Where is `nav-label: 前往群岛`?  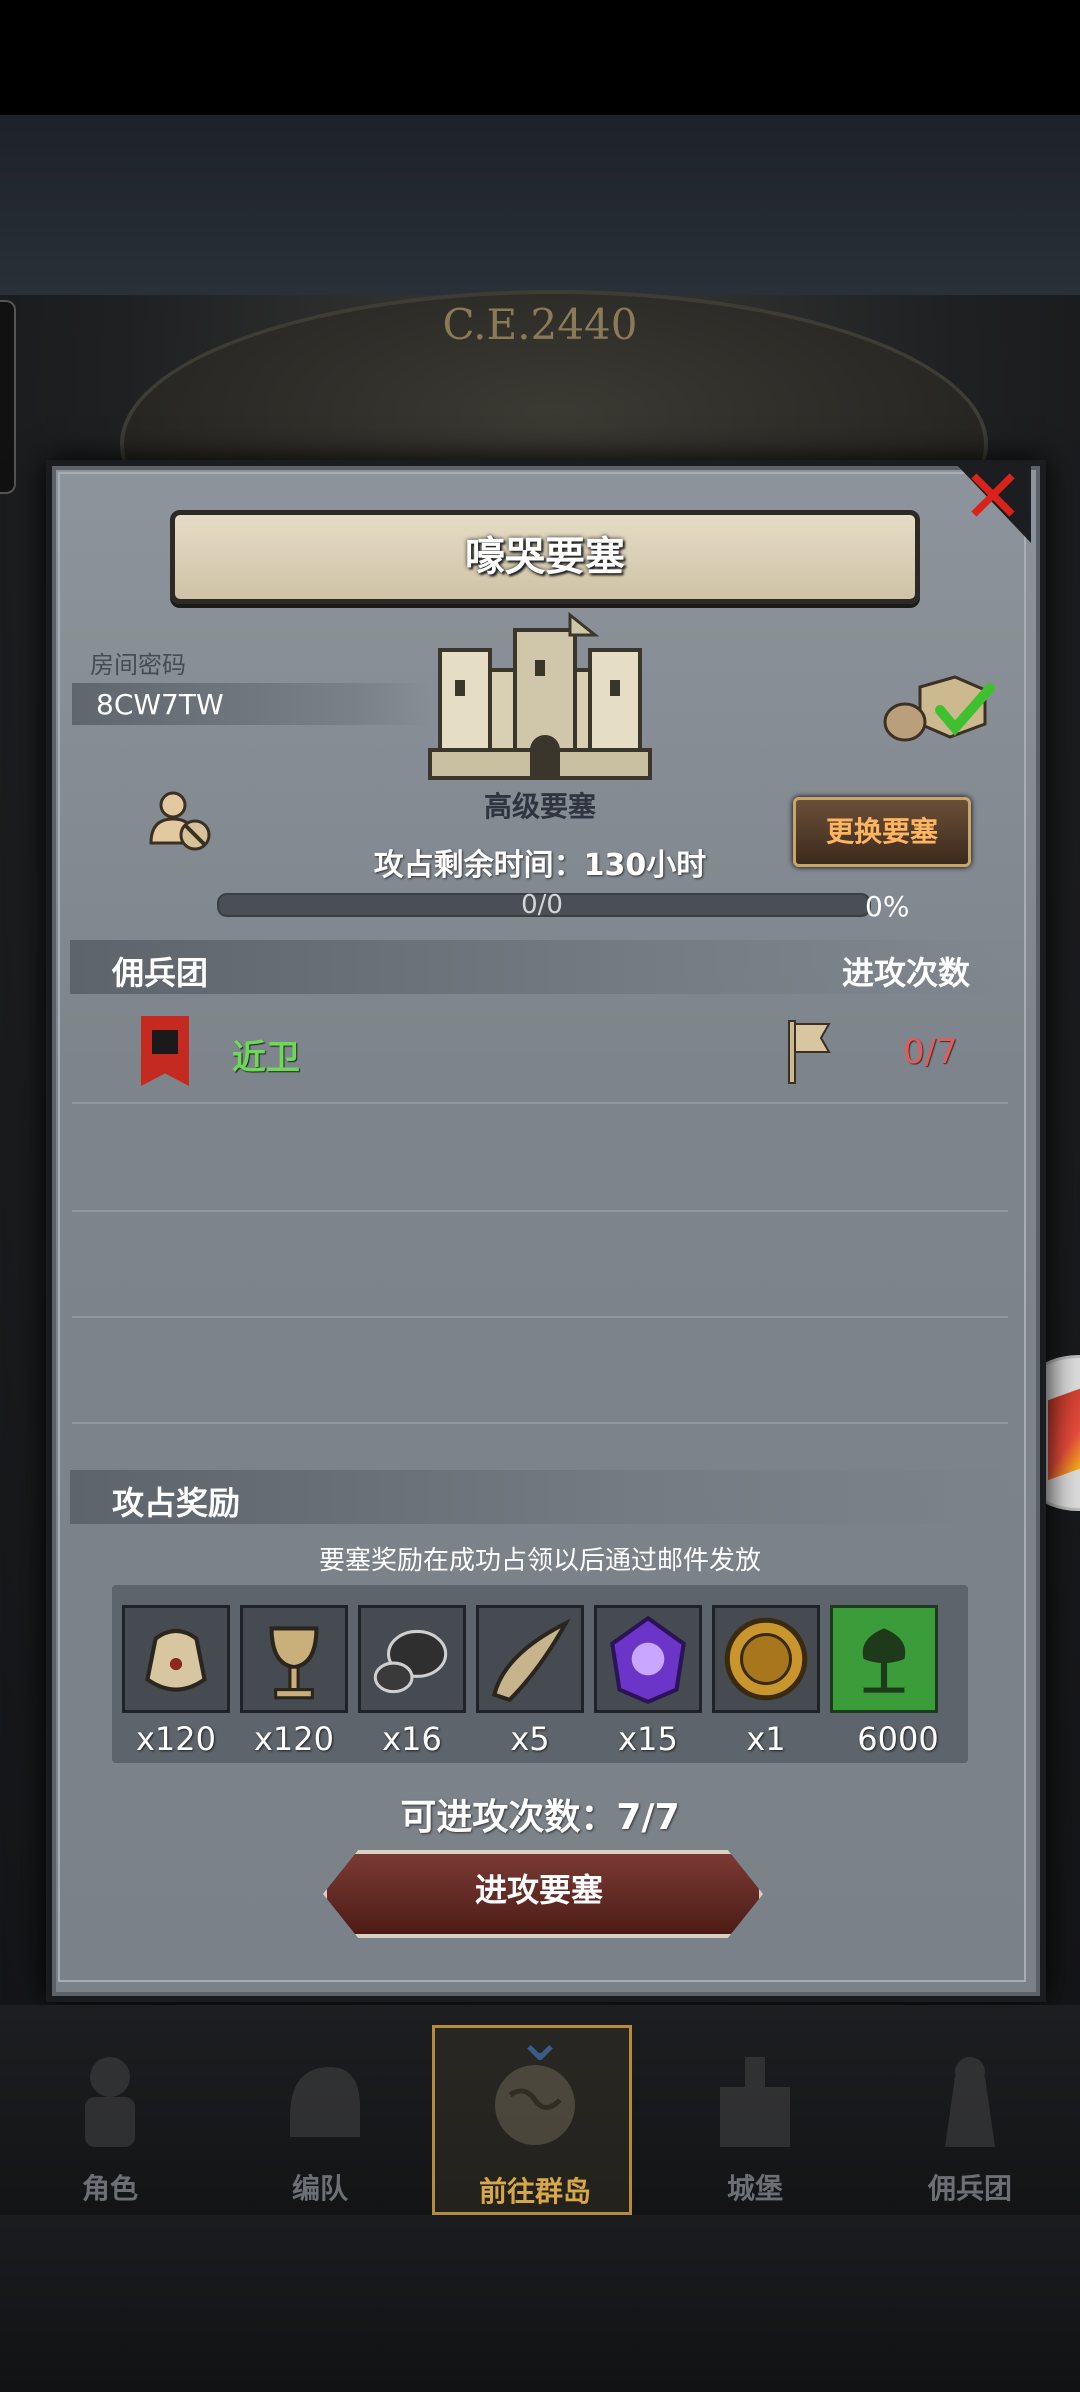
nav-label: 前往群岛 is located at coordinates (534, 2191).